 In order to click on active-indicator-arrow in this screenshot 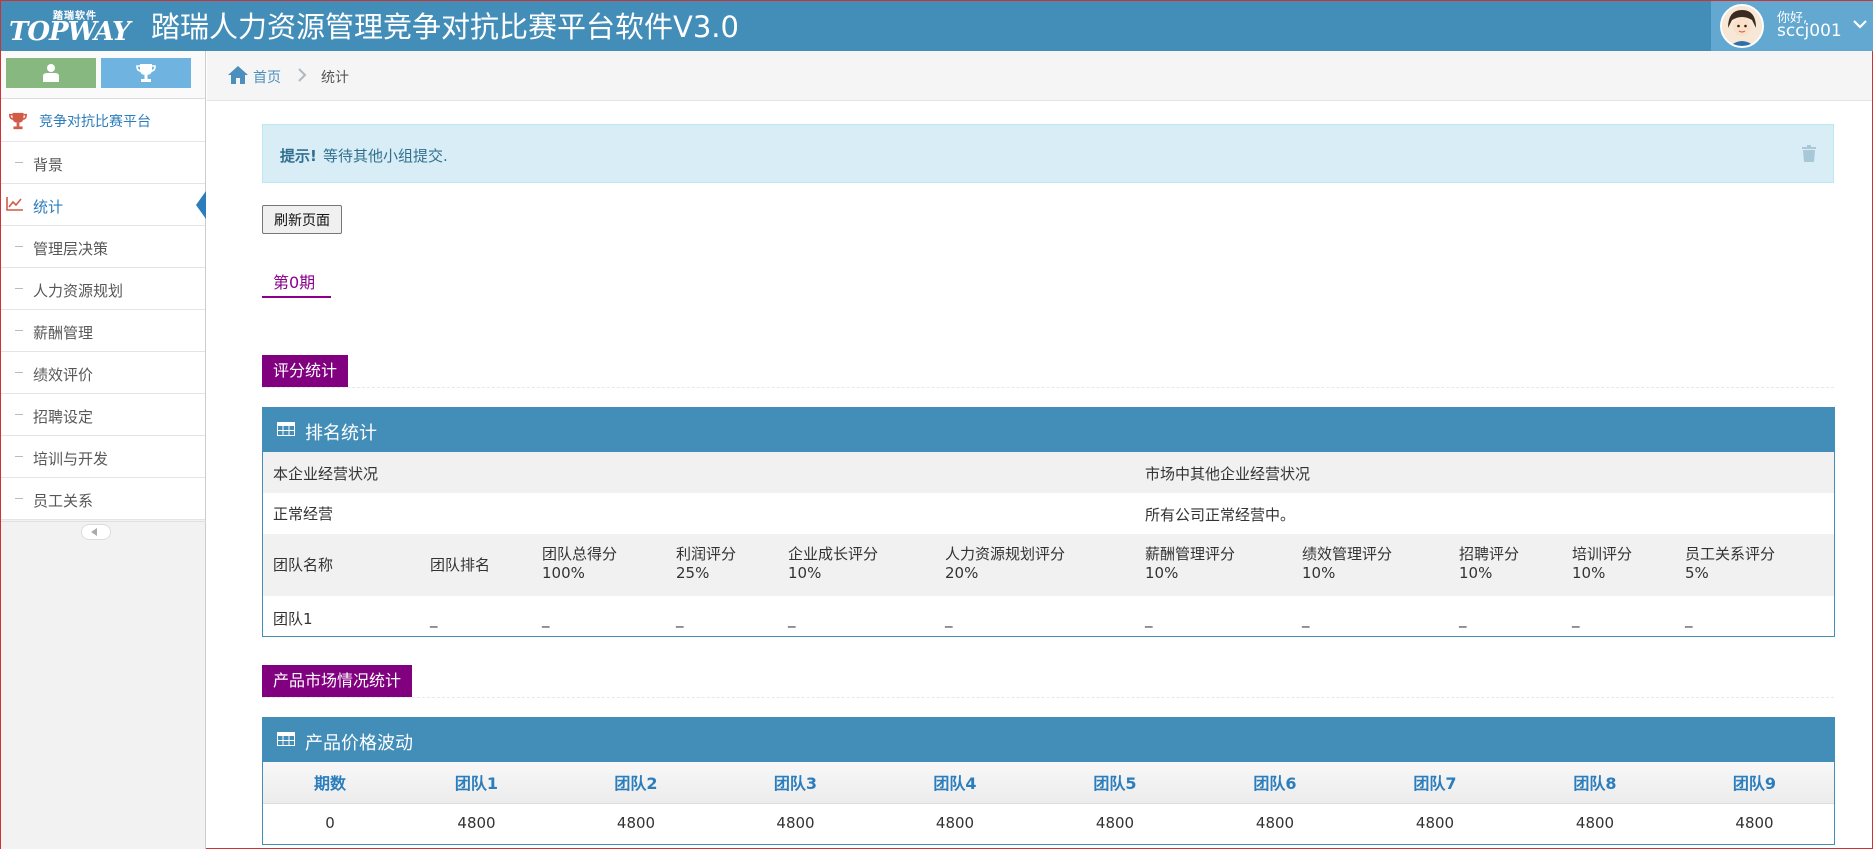, I will do `click(201, 205)`.